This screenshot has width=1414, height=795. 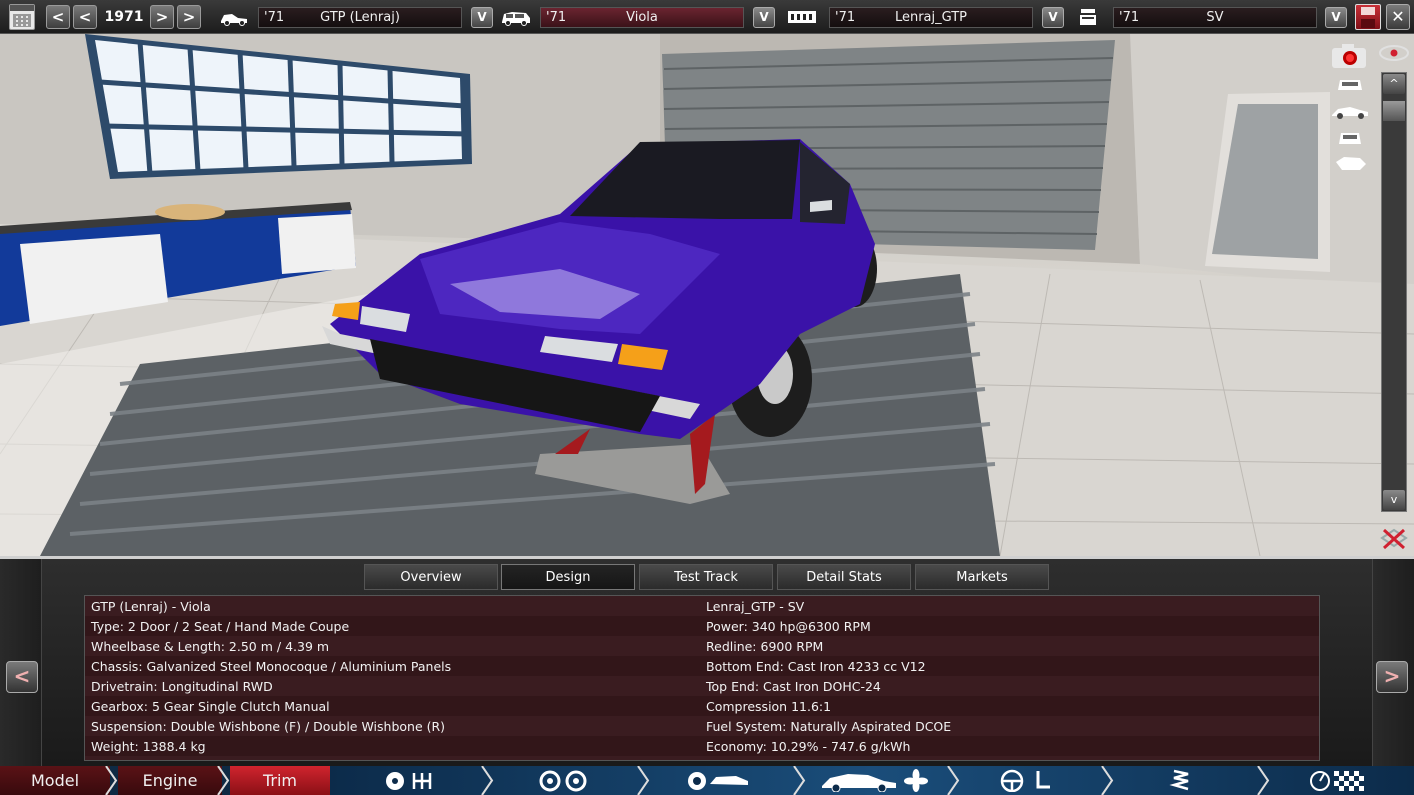 What do you see at coordinates (1350, 56) in the screenshot?
I see `camera-icon` at bounding box center [1350, 56].